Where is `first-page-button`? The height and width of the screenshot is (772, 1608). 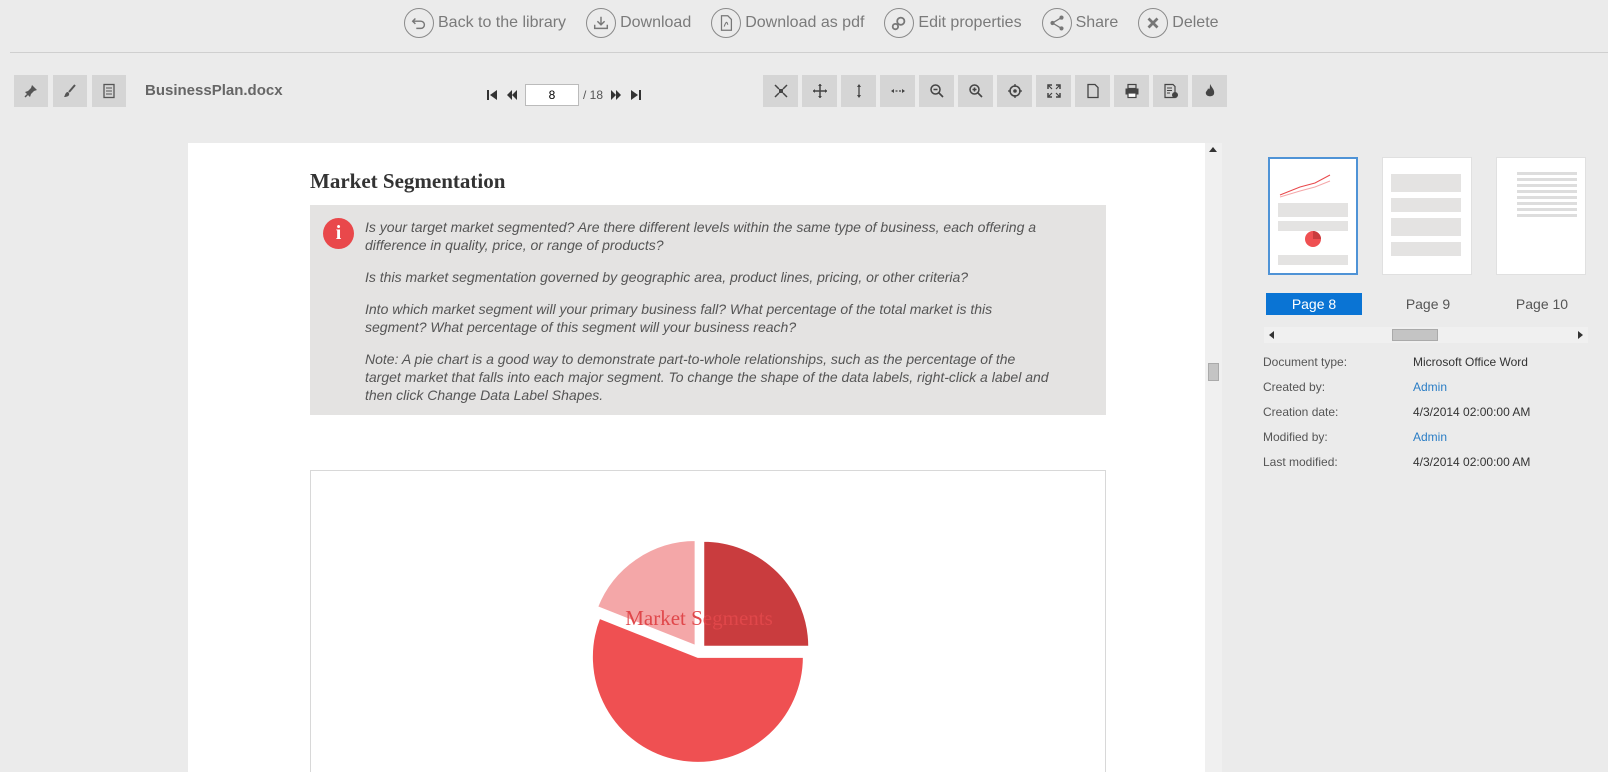 first-page-button is located at coordinates (492, 95).